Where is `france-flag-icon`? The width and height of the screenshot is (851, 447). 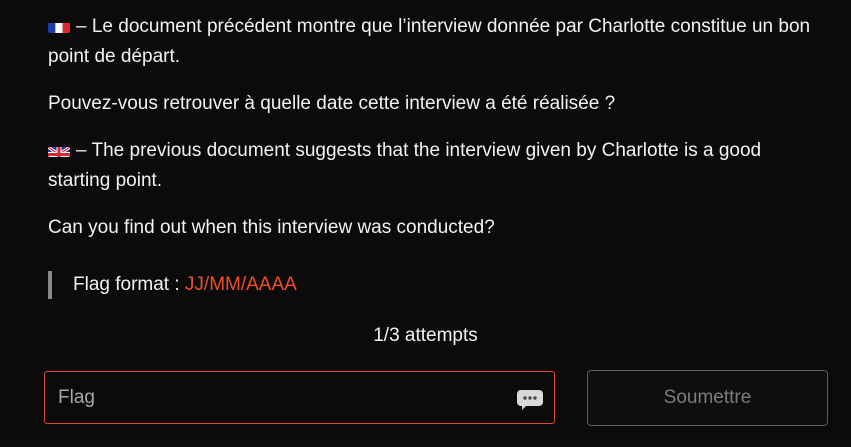 france-flag-icon is located at coordinates (59, 25).